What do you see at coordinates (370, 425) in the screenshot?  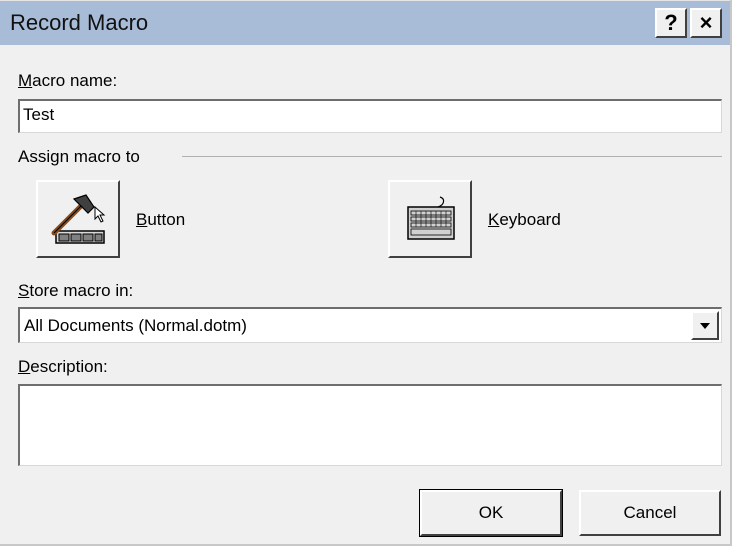 I see `description-input` at bounding box center [370, 425].